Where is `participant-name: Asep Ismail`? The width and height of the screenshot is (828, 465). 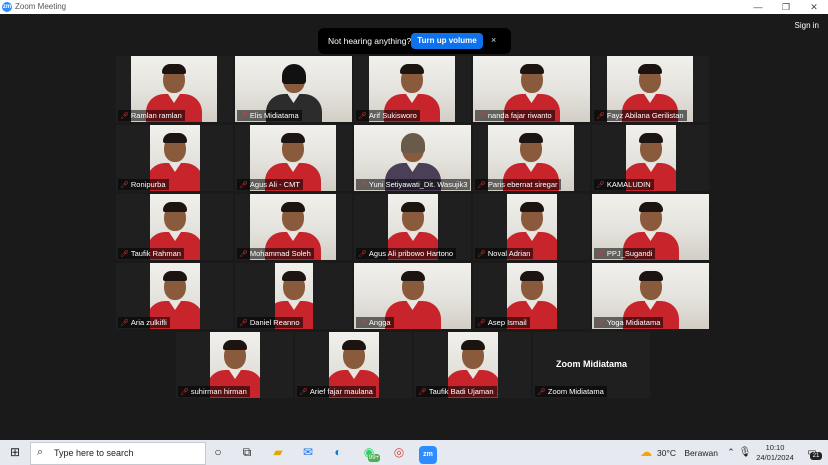
participant-name: Asep Ismail is located at coordinates (507, 322).